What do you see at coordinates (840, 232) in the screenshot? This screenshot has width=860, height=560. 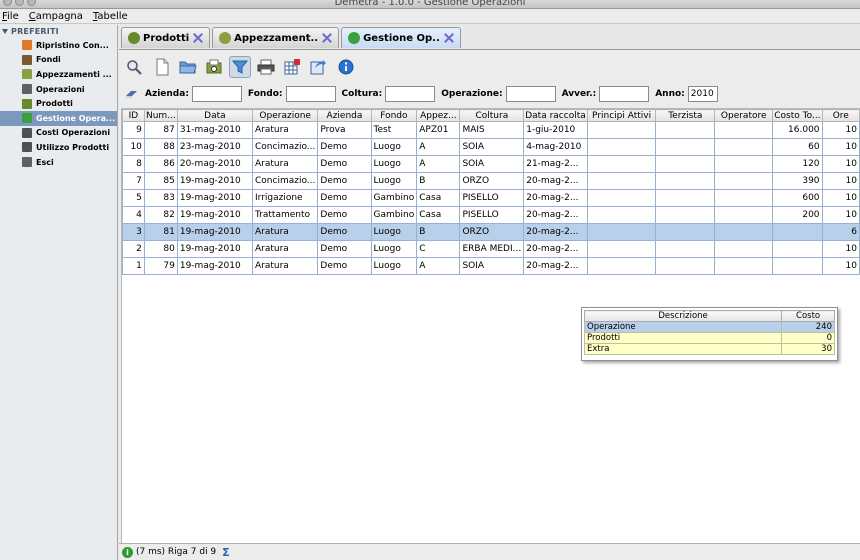 I see `table-cell: 6` at bounding box center [840, 232].